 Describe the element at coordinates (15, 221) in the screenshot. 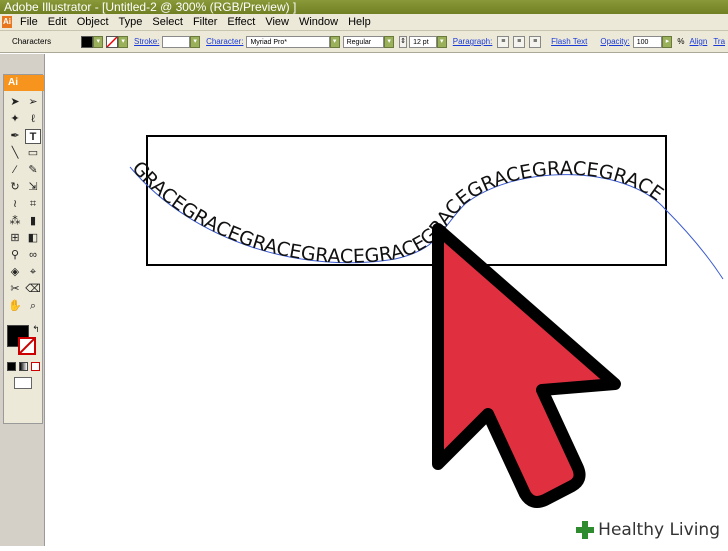

I see `symbol-sprayer-tool-icon: ⁂` at that location.